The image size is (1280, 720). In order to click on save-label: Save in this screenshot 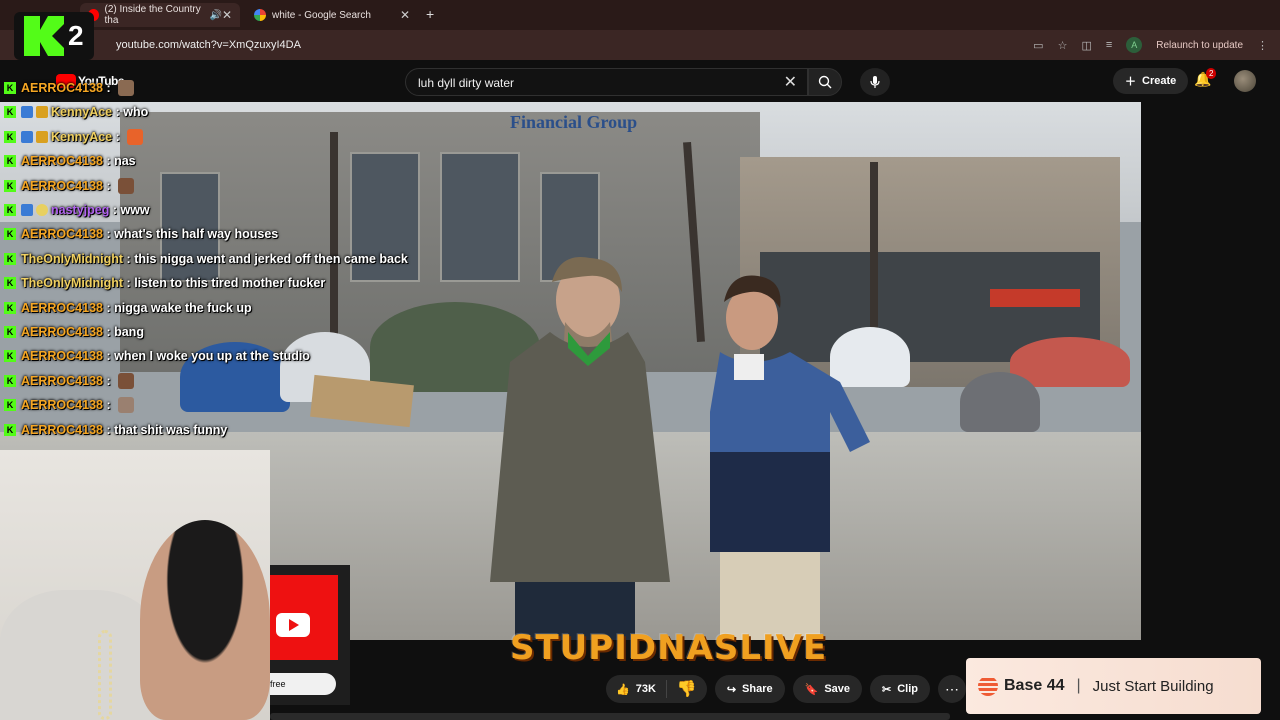, I will do `click(837, 689)`.